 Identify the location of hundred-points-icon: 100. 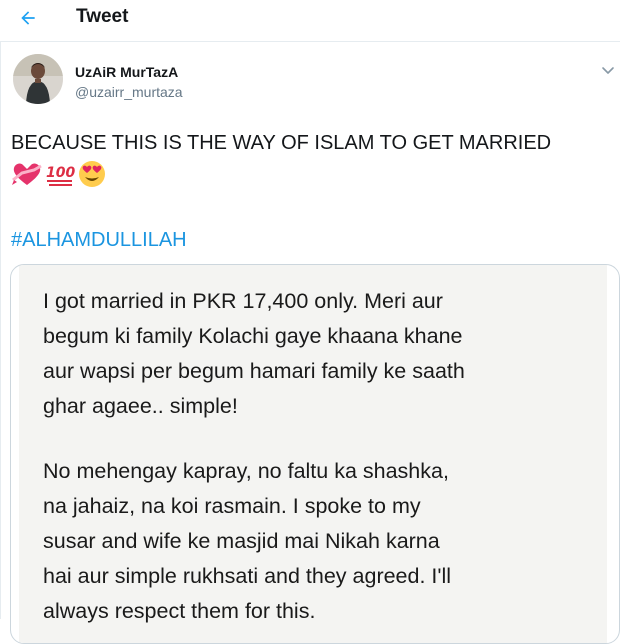
(60, 175).